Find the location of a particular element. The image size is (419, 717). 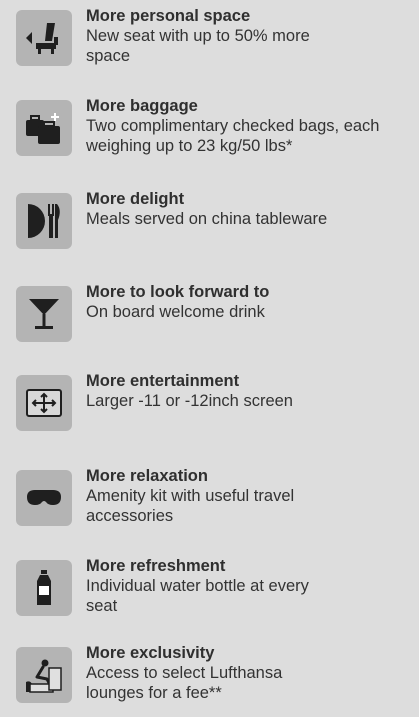

water-bottle-icon is located at coordinates (44, 588).